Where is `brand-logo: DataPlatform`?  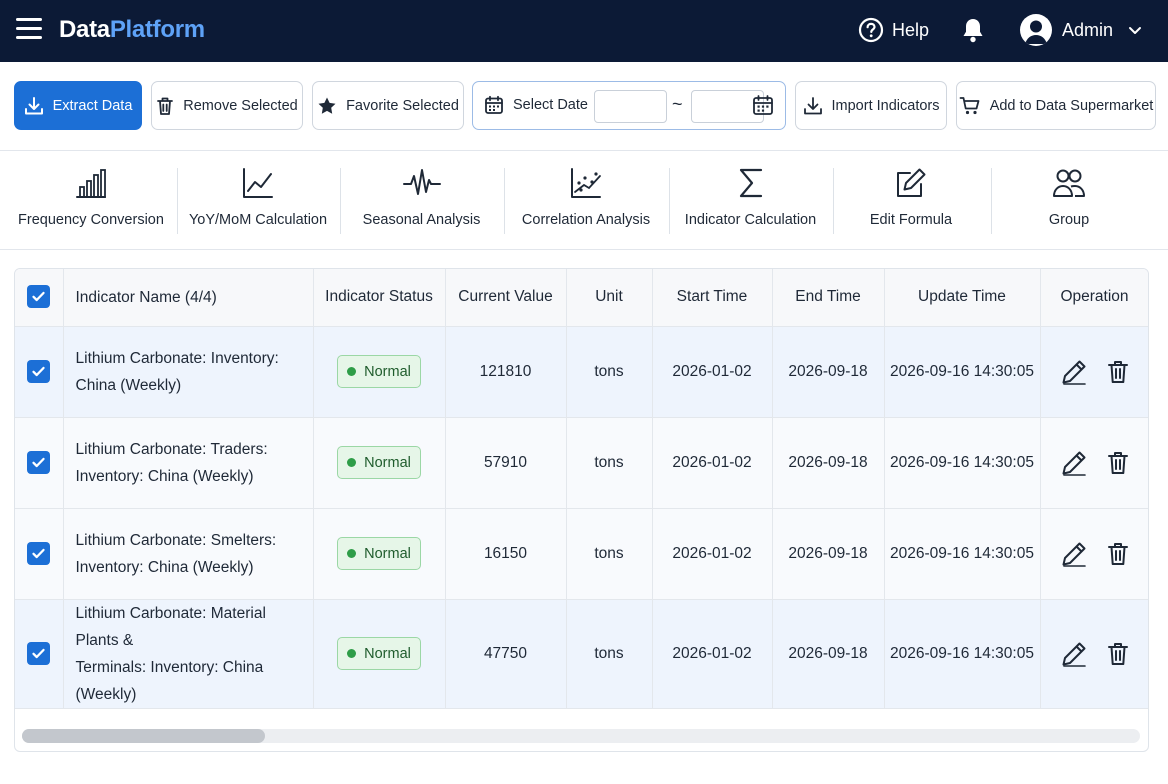 brand-logo: DataPlatform is located at coordinates (132, 30).